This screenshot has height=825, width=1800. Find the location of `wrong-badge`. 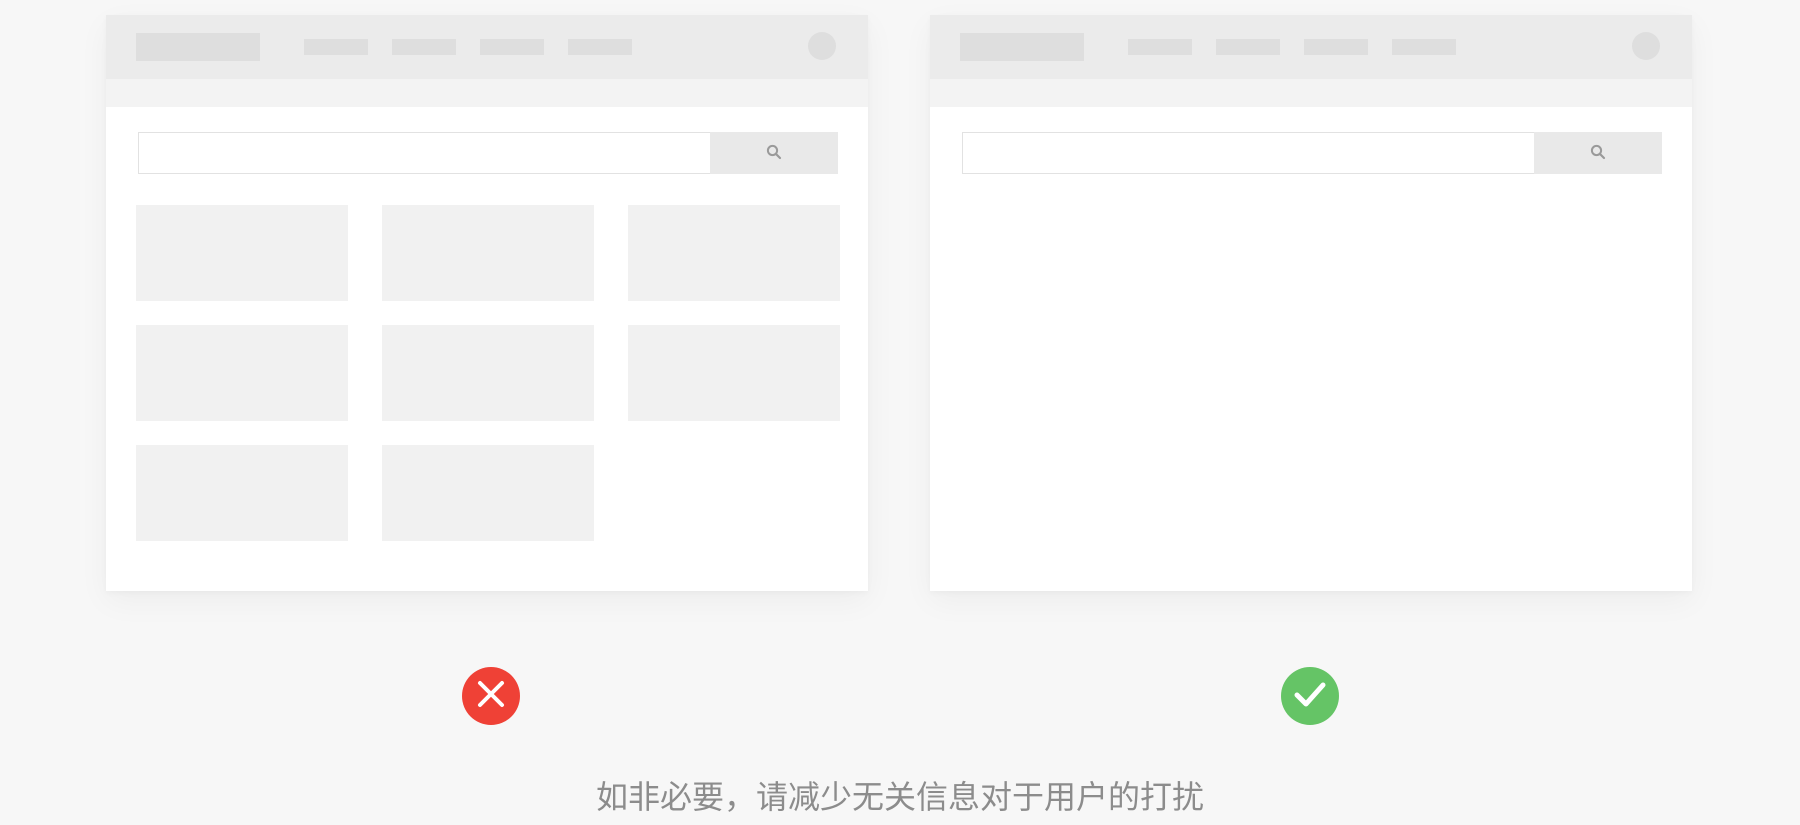

wrong-badge is located at coordinates (491, 696).